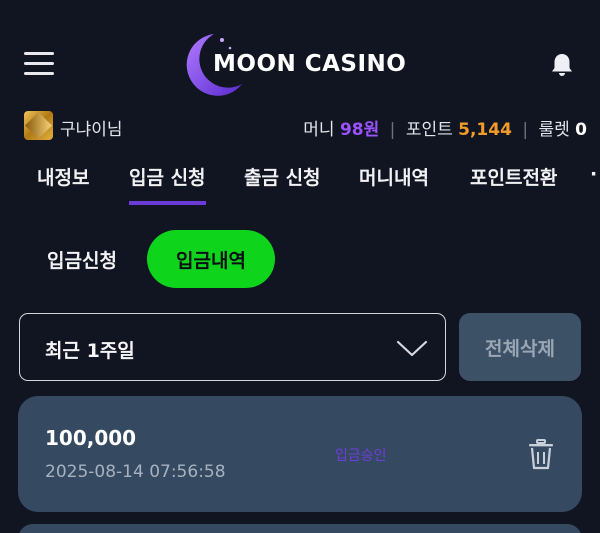 Image resolution: width=600 pixels, height=533 pixels. What do you see at coordinates (361, 456) in the screenshot?
I see `deposit-status: 입금승인` at bounding box center [361, 456].